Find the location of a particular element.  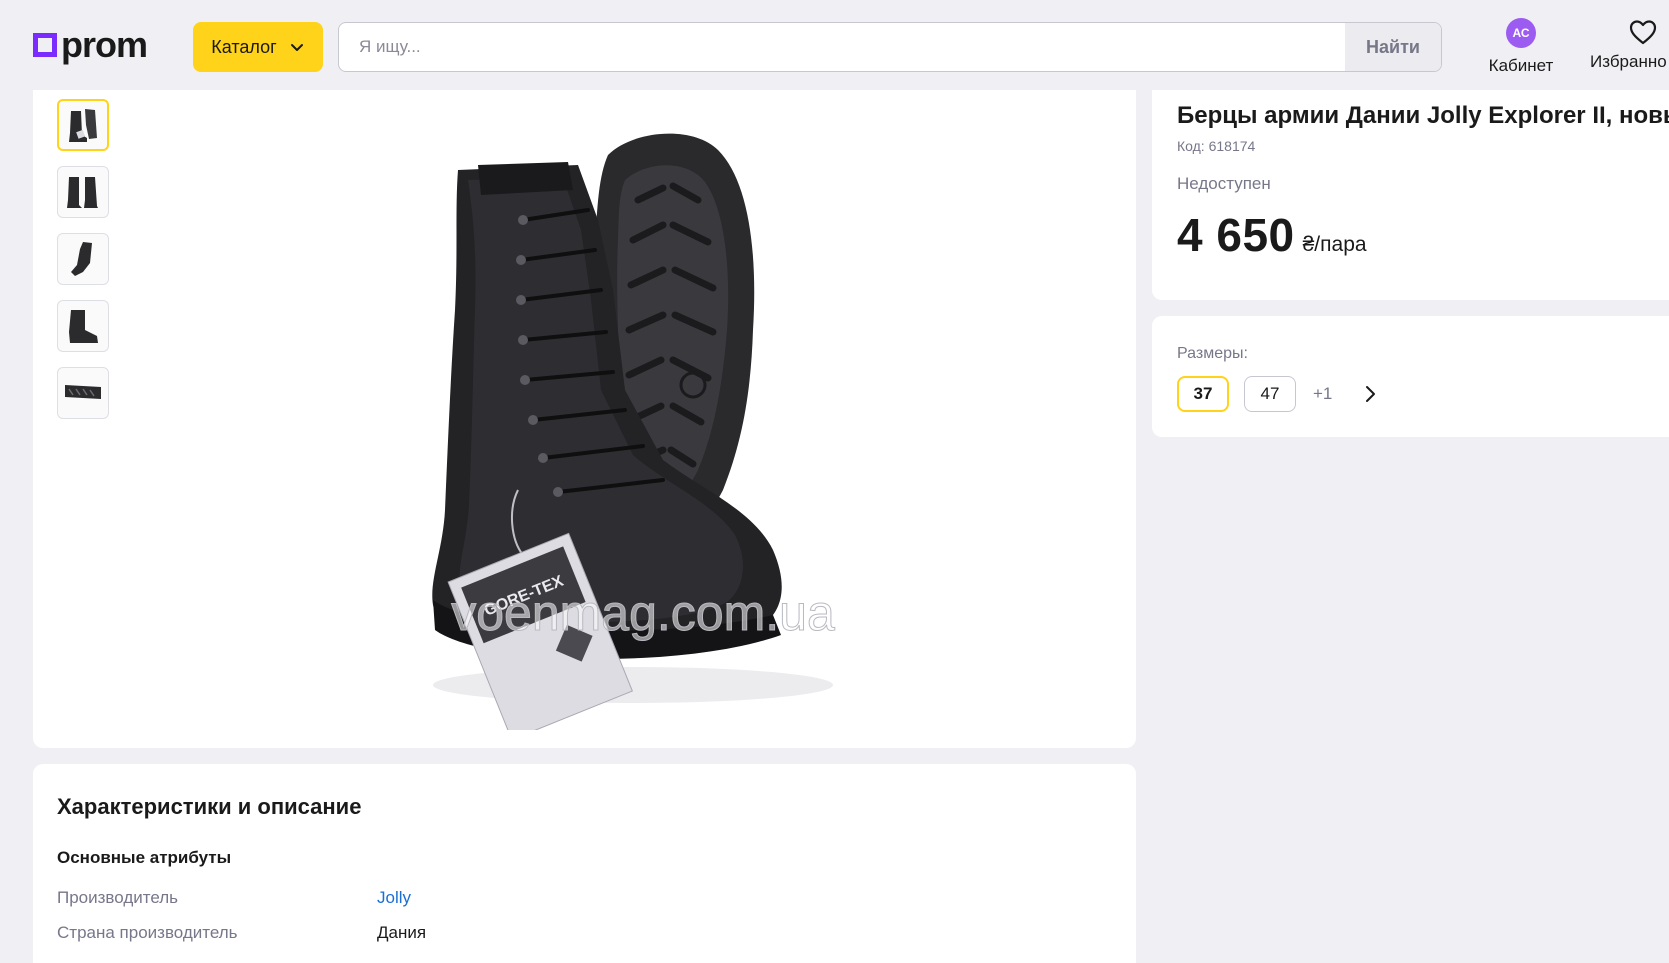

thumbnail-boot-sole is located at coordinates (83, 393).